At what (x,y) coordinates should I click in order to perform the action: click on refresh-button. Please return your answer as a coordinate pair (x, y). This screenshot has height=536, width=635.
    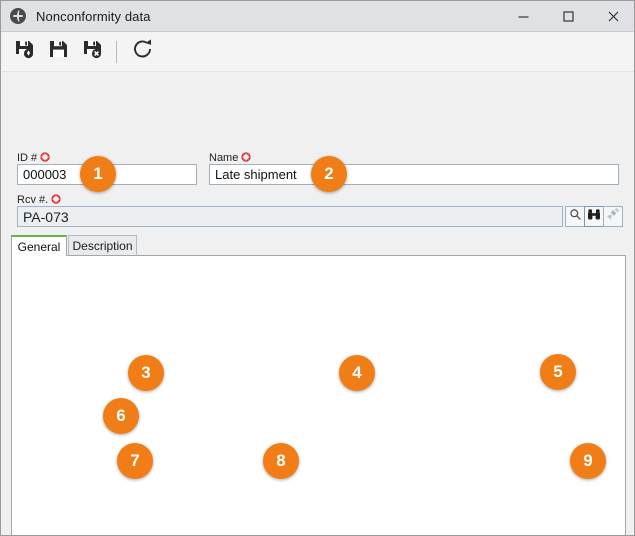
    Looking at the image, I should click on (143, 52).